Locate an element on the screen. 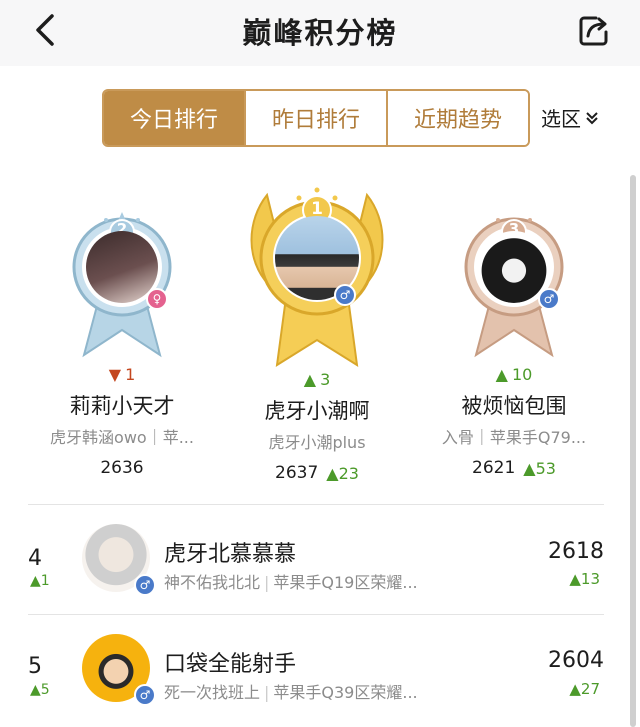 The image size is (640, 727). player-score: 2604 is located at coordinates (576, 660).